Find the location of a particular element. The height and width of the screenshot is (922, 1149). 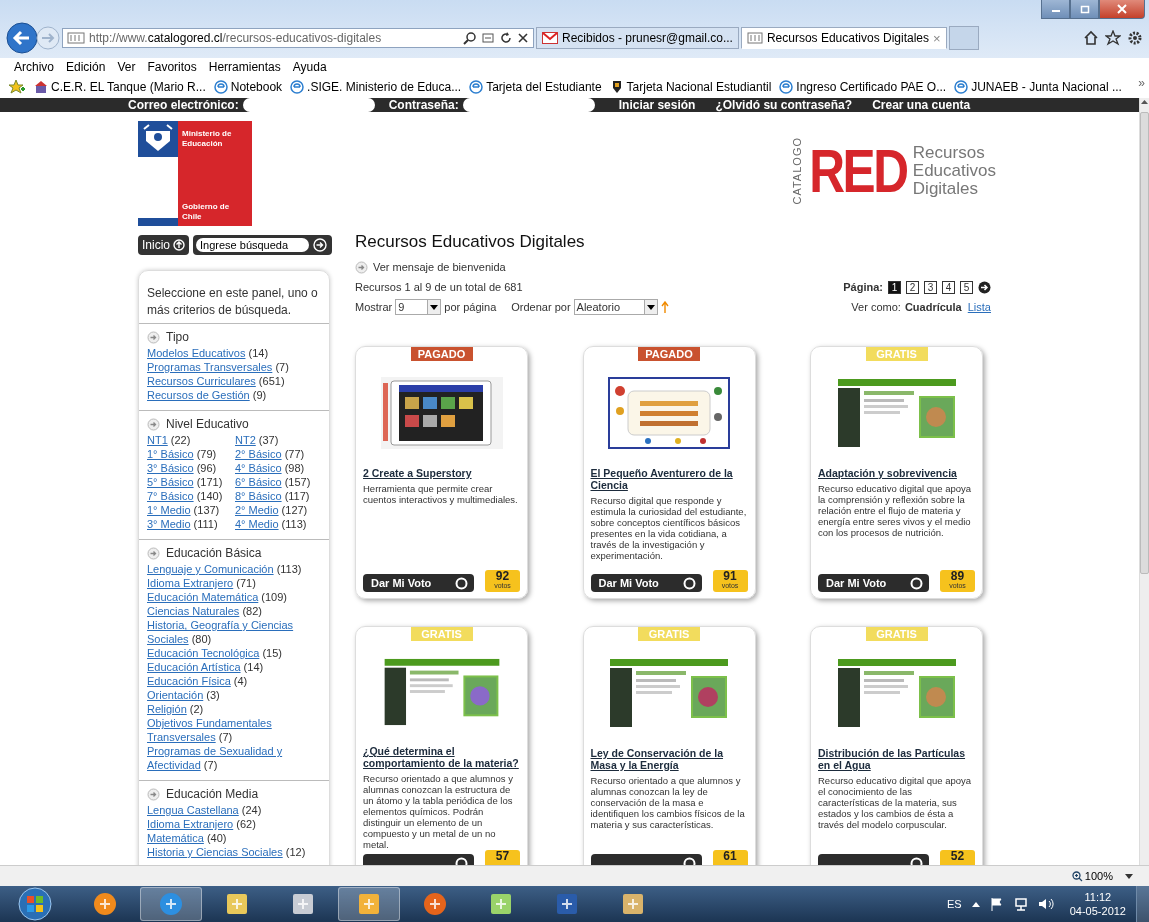

back-button is located at coordinates (22, 38).